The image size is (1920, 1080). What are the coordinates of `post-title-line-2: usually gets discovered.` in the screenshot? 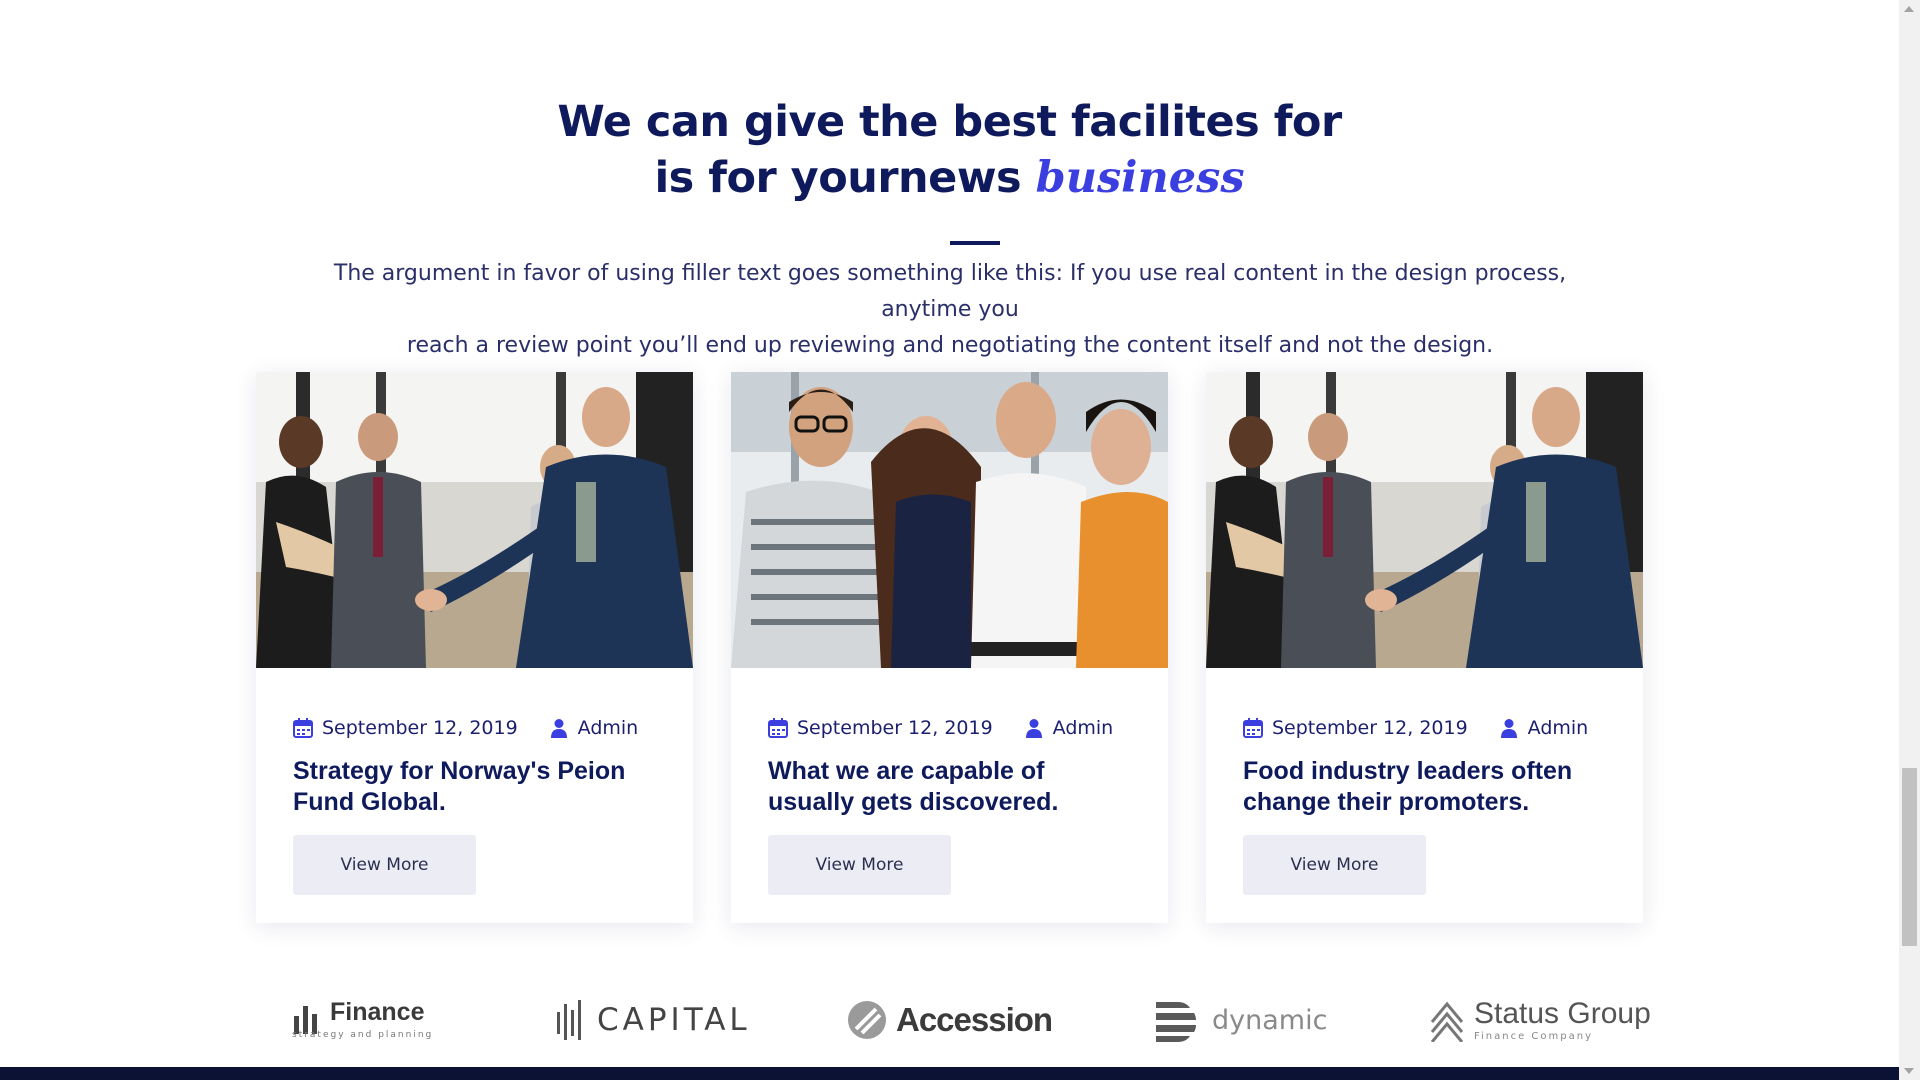 It's located at (913, 802).